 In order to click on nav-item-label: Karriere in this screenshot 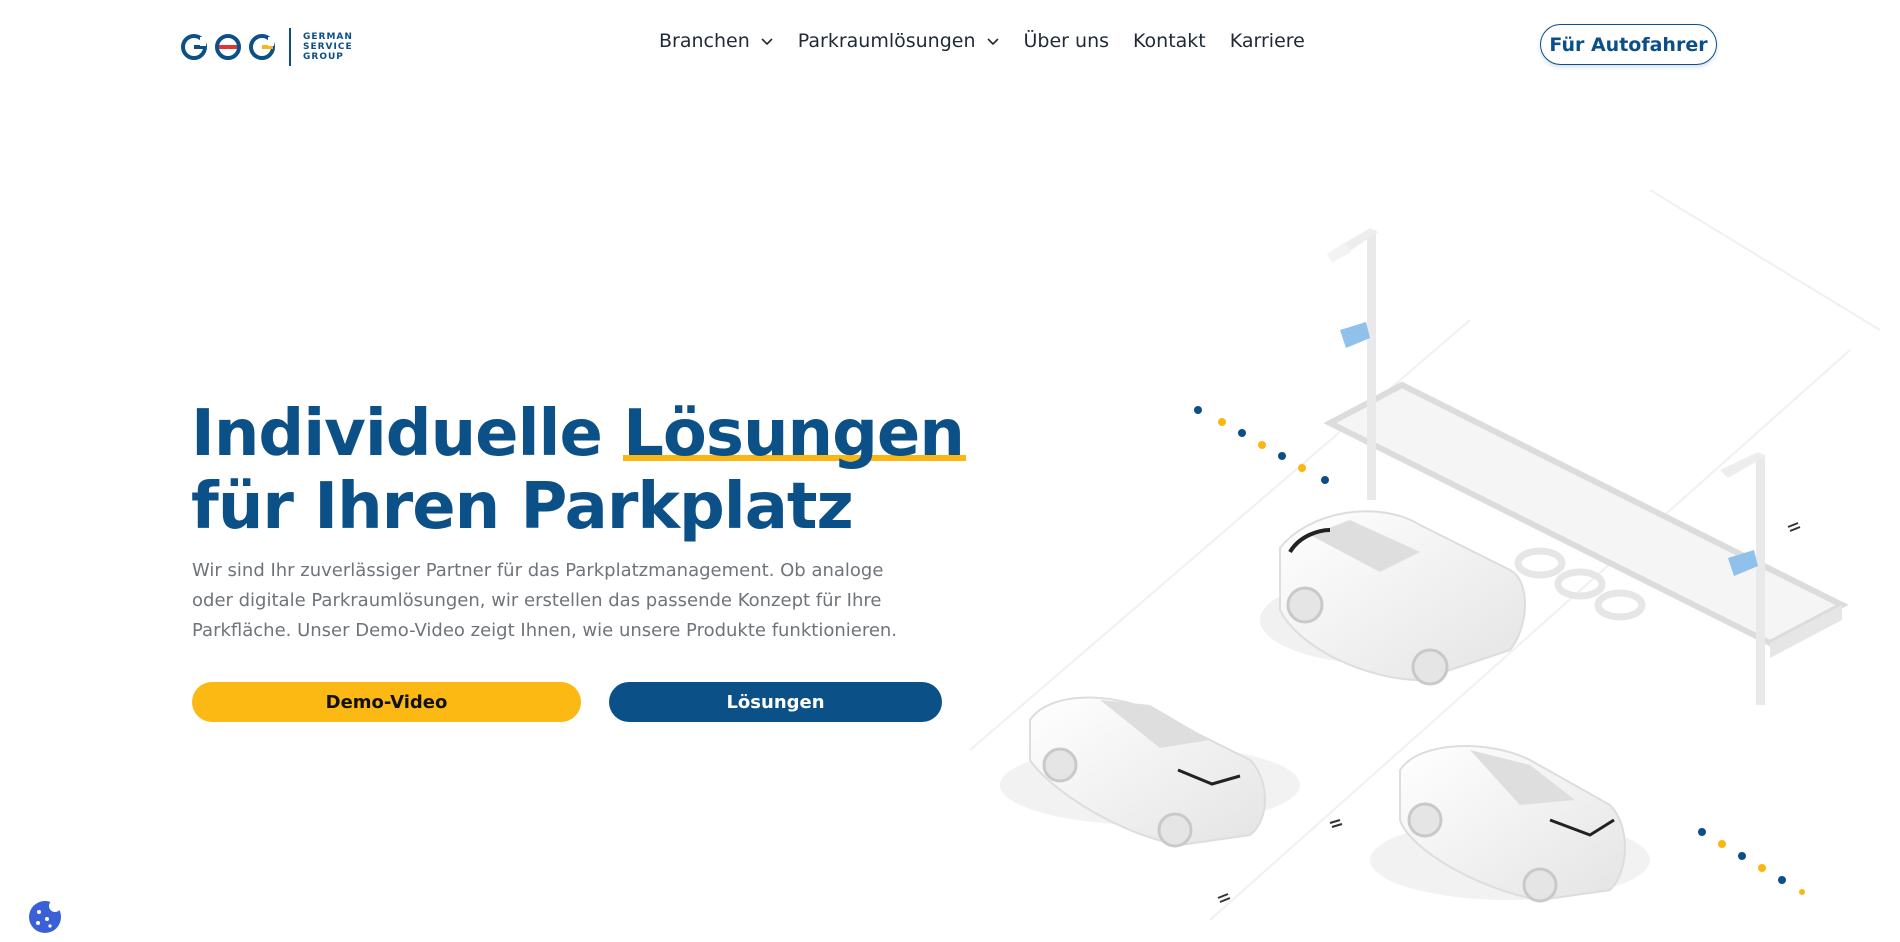, I will do `click(1267, 41)`.